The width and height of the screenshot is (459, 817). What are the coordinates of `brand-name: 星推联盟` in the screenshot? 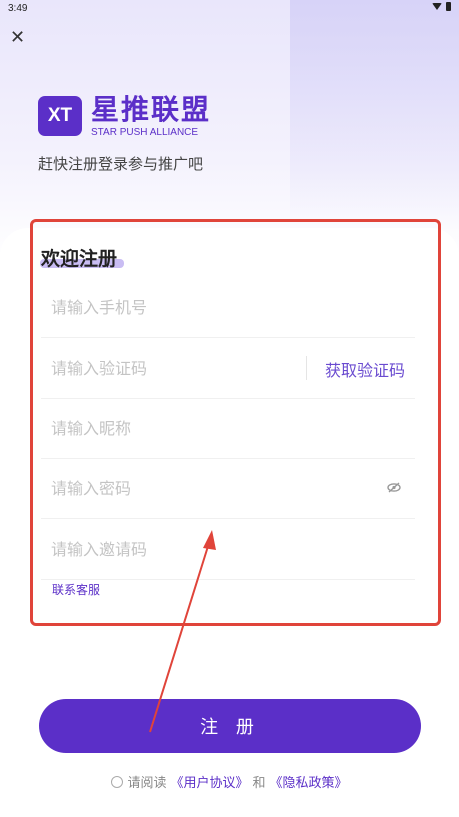 It's located at (151, 109).